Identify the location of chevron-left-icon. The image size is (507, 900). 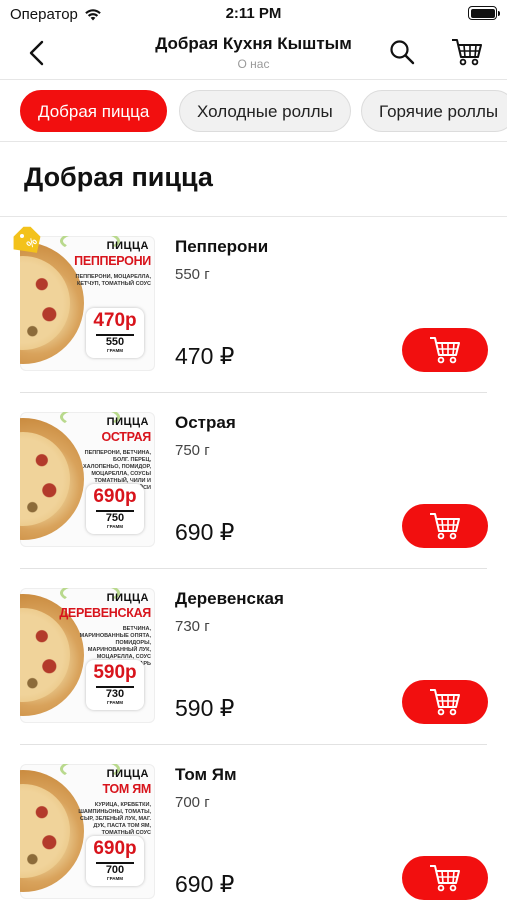
(37, 53).